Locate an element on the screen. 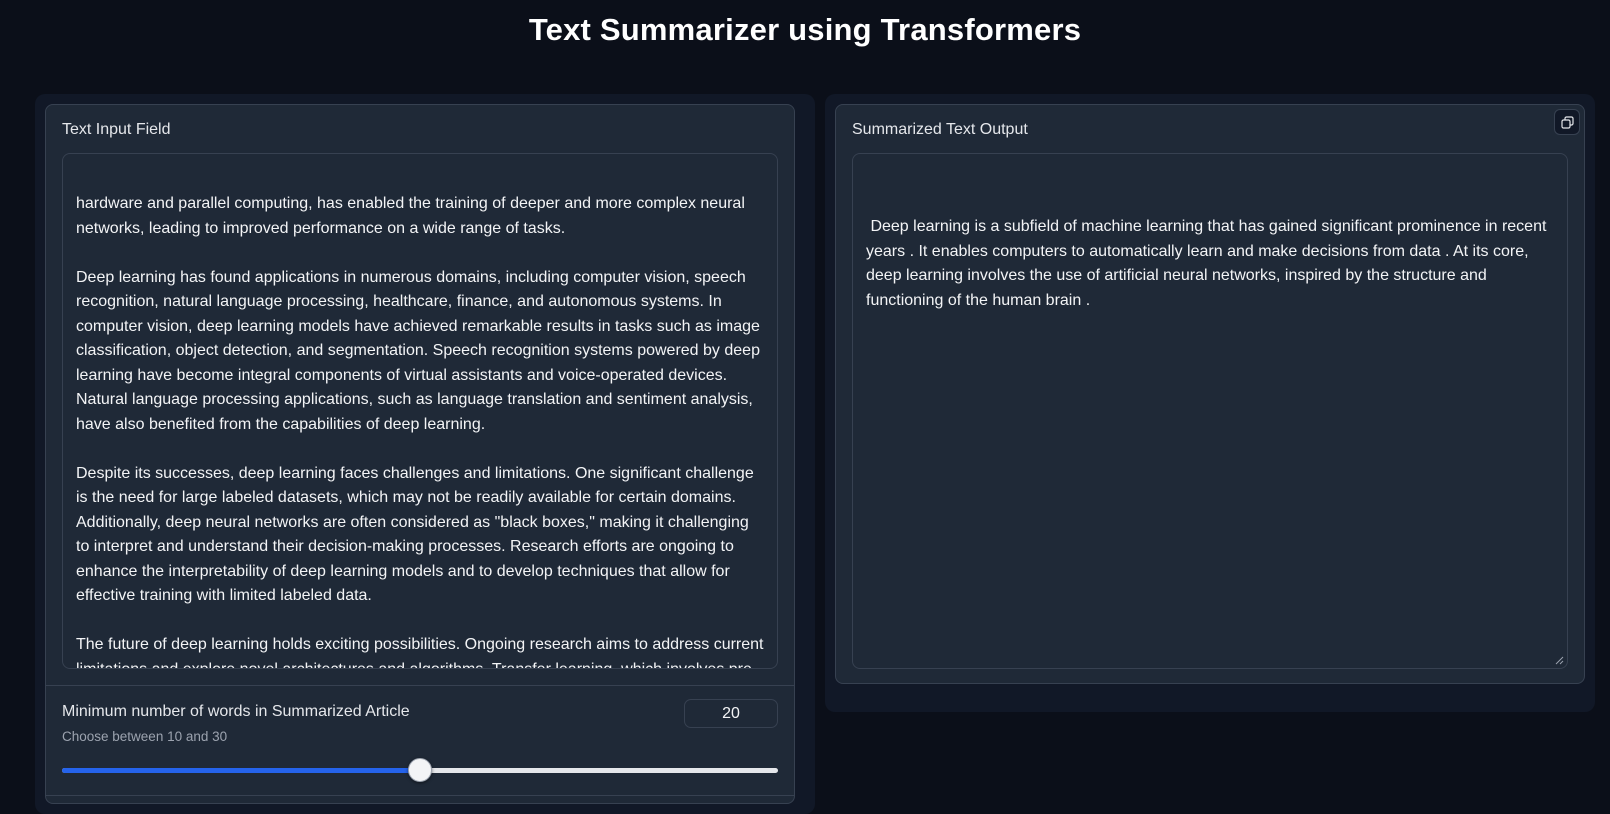 This screenshot has width=1610, height=814. resize-handle-icon is located at coordinates (1559, 660).